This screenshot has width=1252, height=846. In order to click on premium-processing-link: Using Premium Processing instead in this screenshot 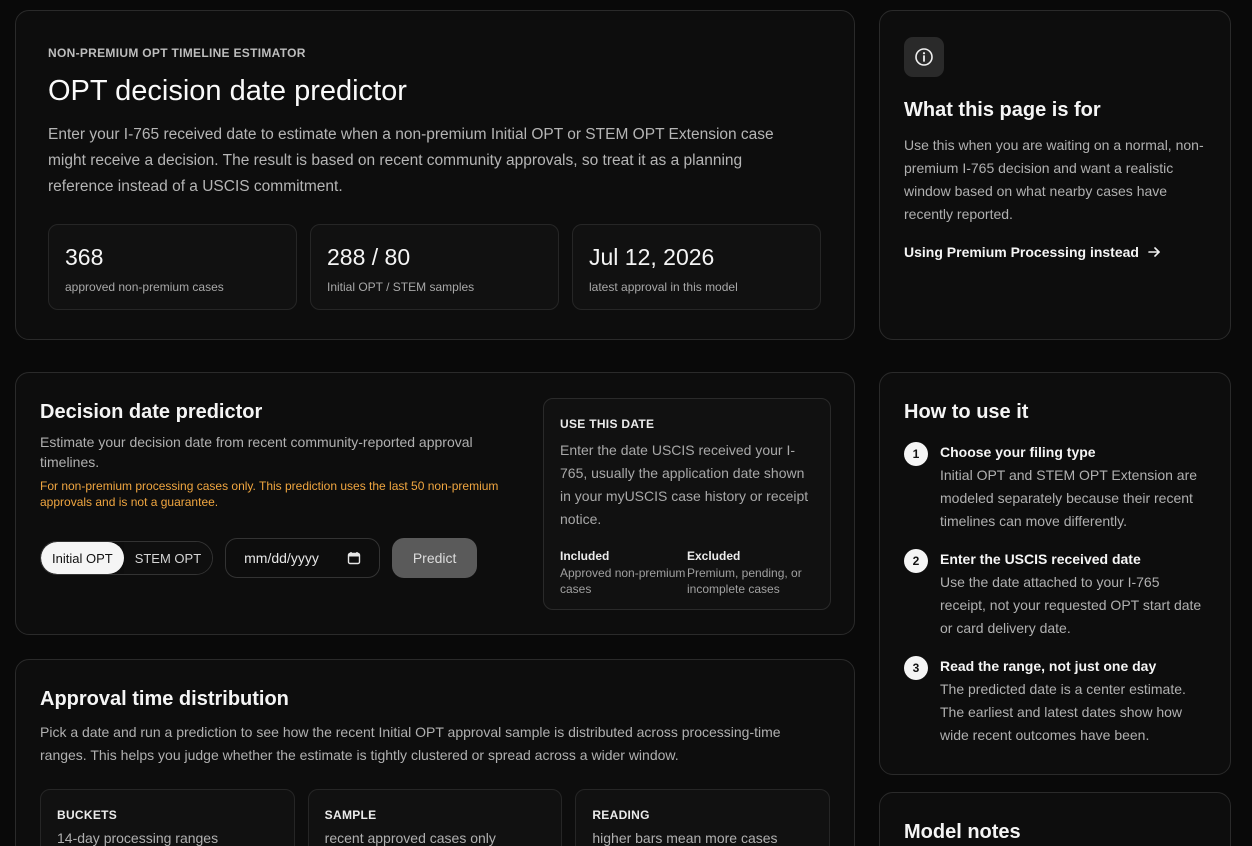, I will do `click(1055, 252)`.